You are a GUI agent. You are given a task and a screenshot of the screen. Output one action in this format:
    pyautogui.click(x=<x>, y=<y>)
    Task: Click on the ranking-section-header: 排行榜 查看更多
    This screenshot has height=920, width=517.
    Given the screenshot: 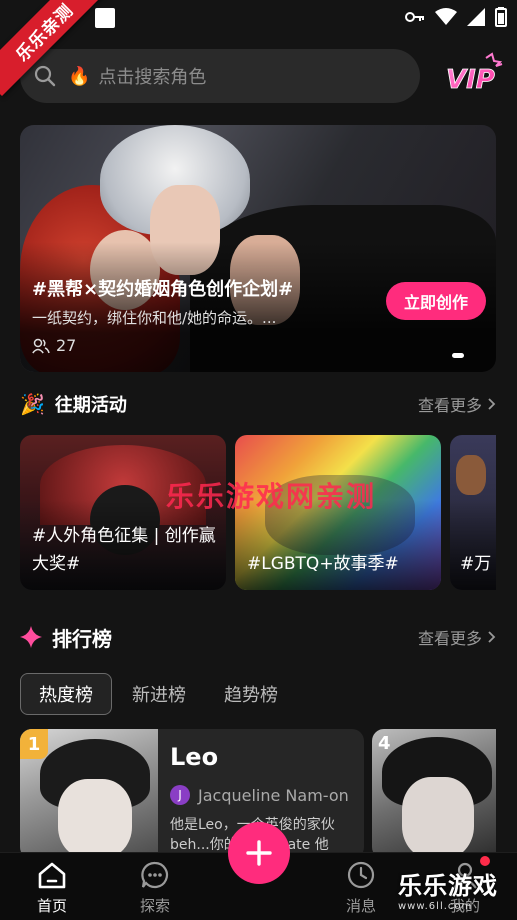 What is the action you would take?
    pyautogui.click(x=258, y=637)
    